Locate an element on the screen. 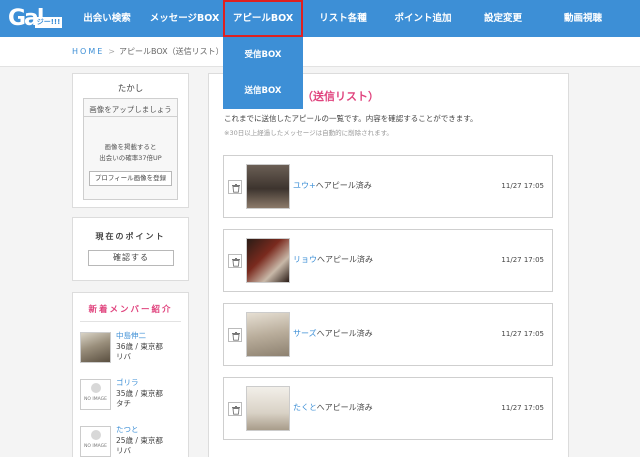  upload-text-line1: 画像を掲載すると is located at coordinates (130, 147).